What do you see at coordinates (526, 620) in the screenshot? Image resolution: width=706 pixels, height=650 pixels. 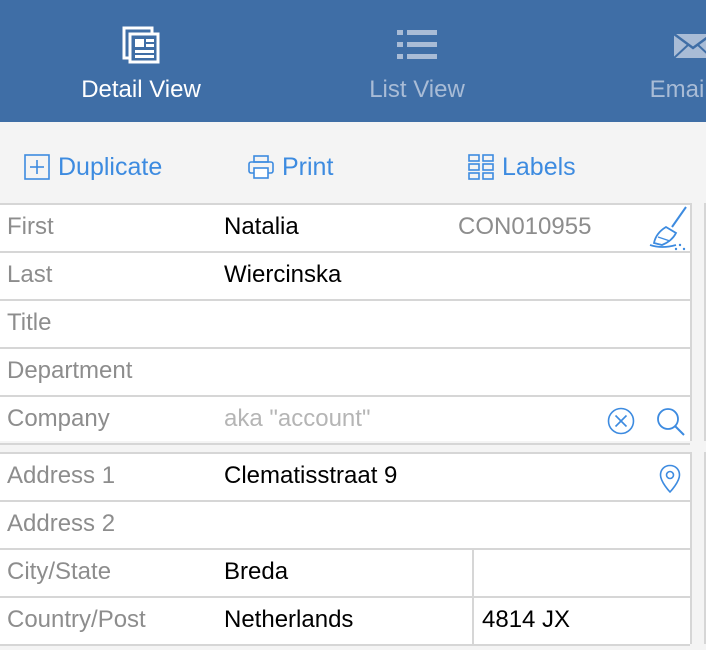 I see `postcode-field: 4814 JX` at bounding box center [526, 620].